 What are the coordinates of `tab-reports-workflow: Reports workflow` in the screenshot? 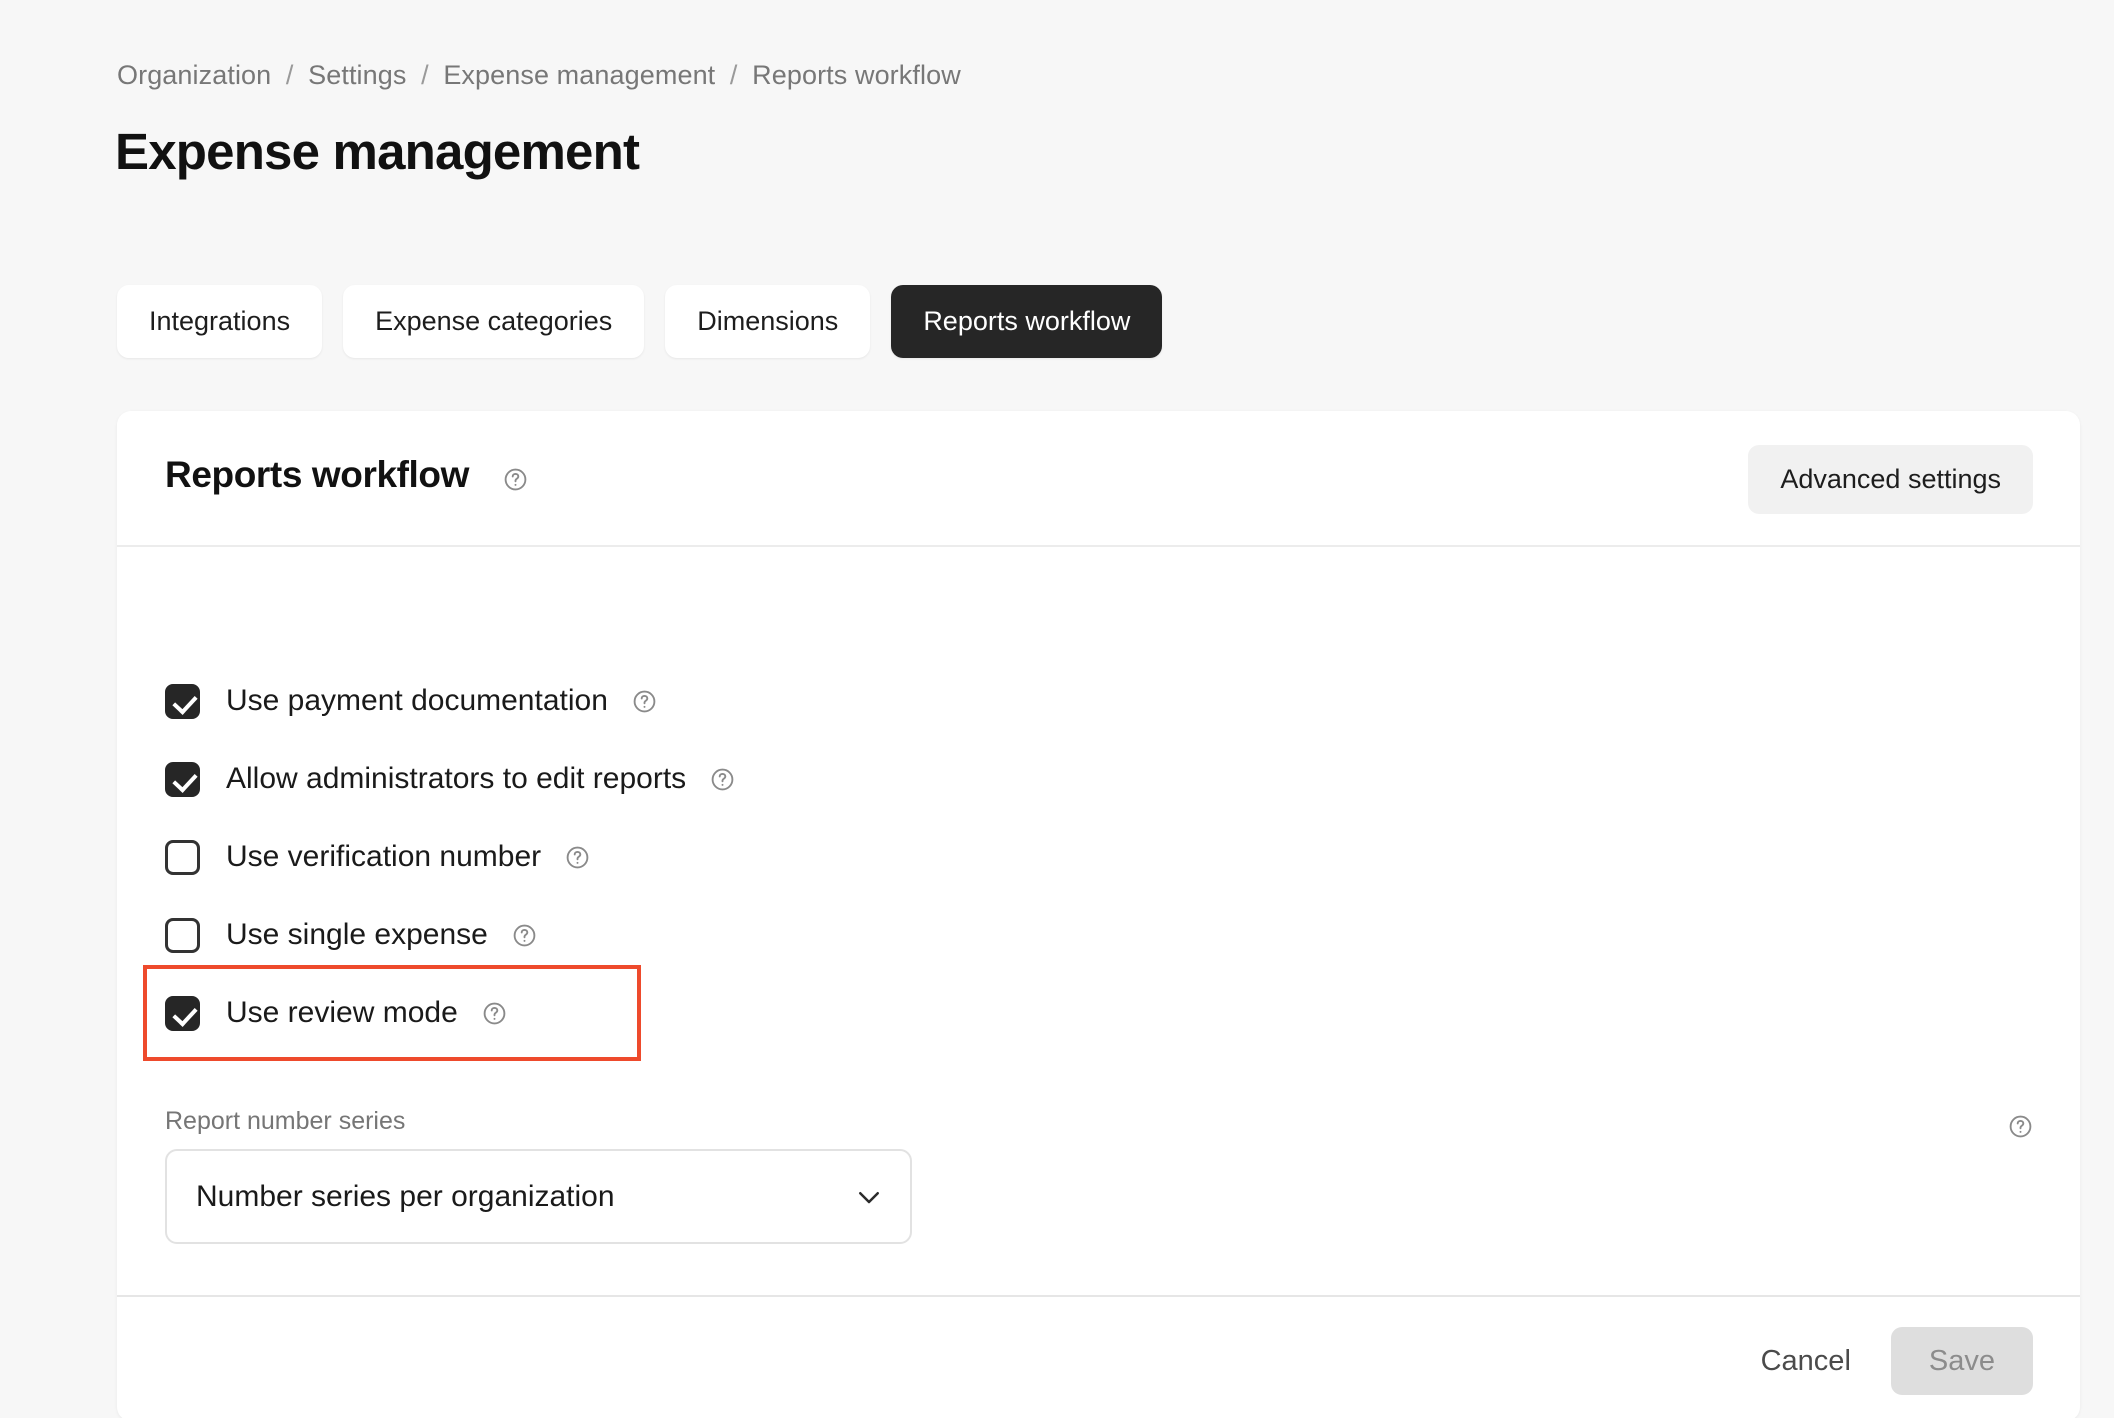 It's located at (1027, 321).